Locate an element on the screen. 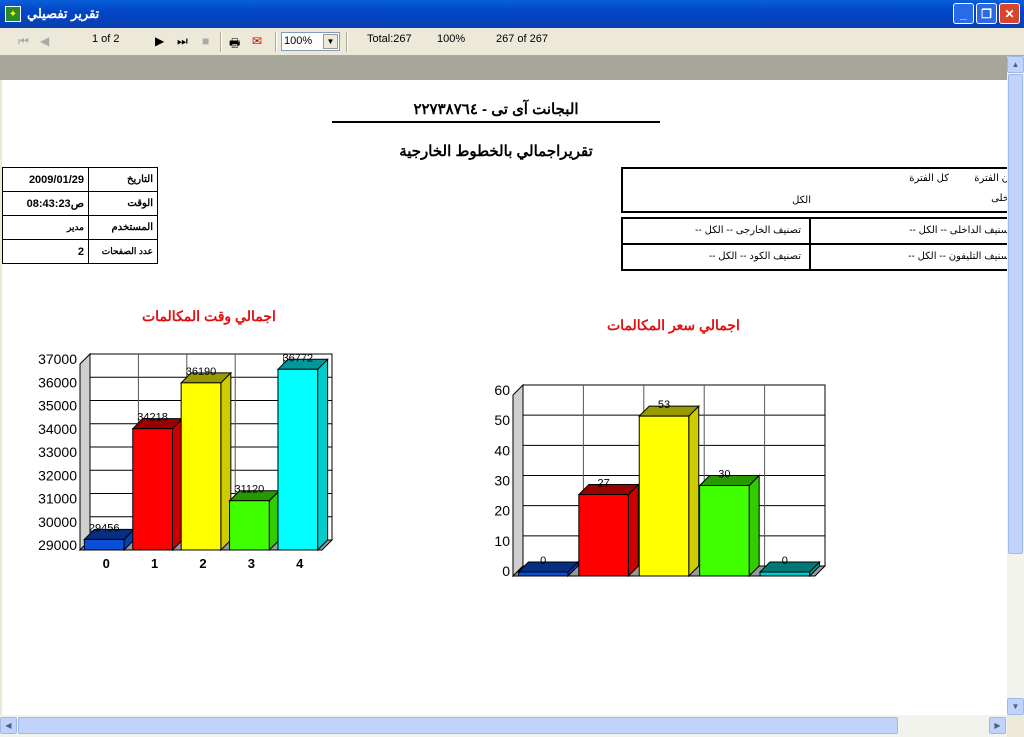  vertical-scroll-thumb is located at coordinates (1015, 314).